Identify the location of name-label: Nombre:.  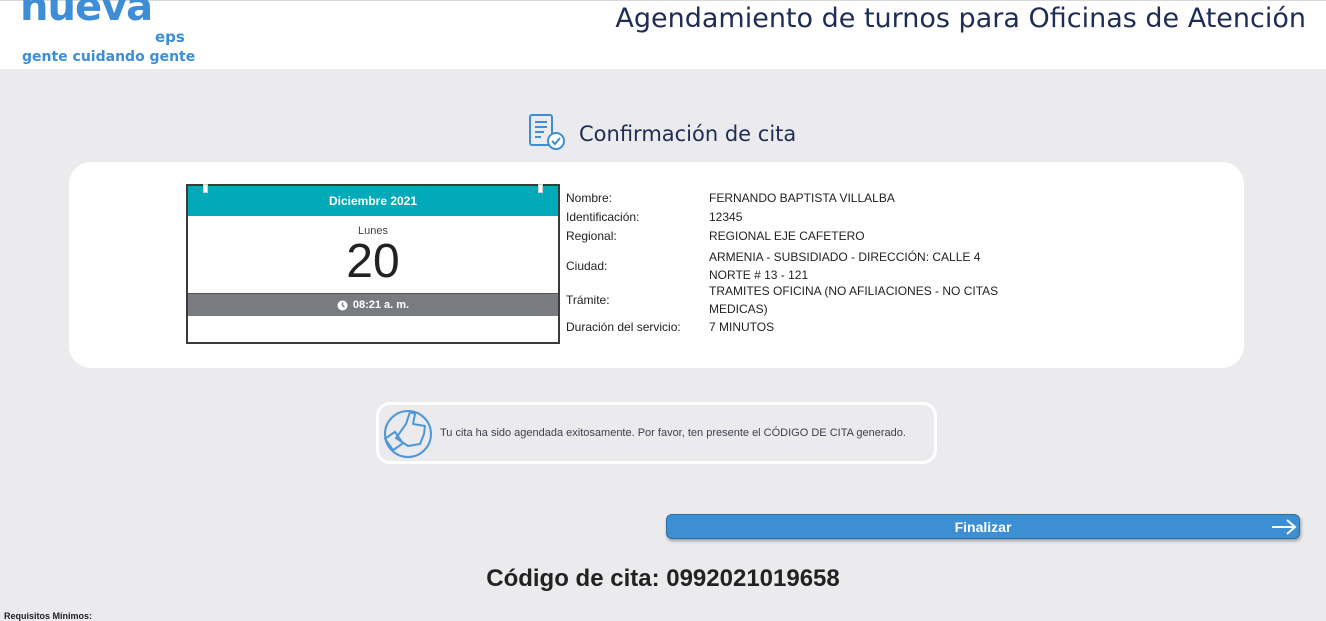
(589, 198).